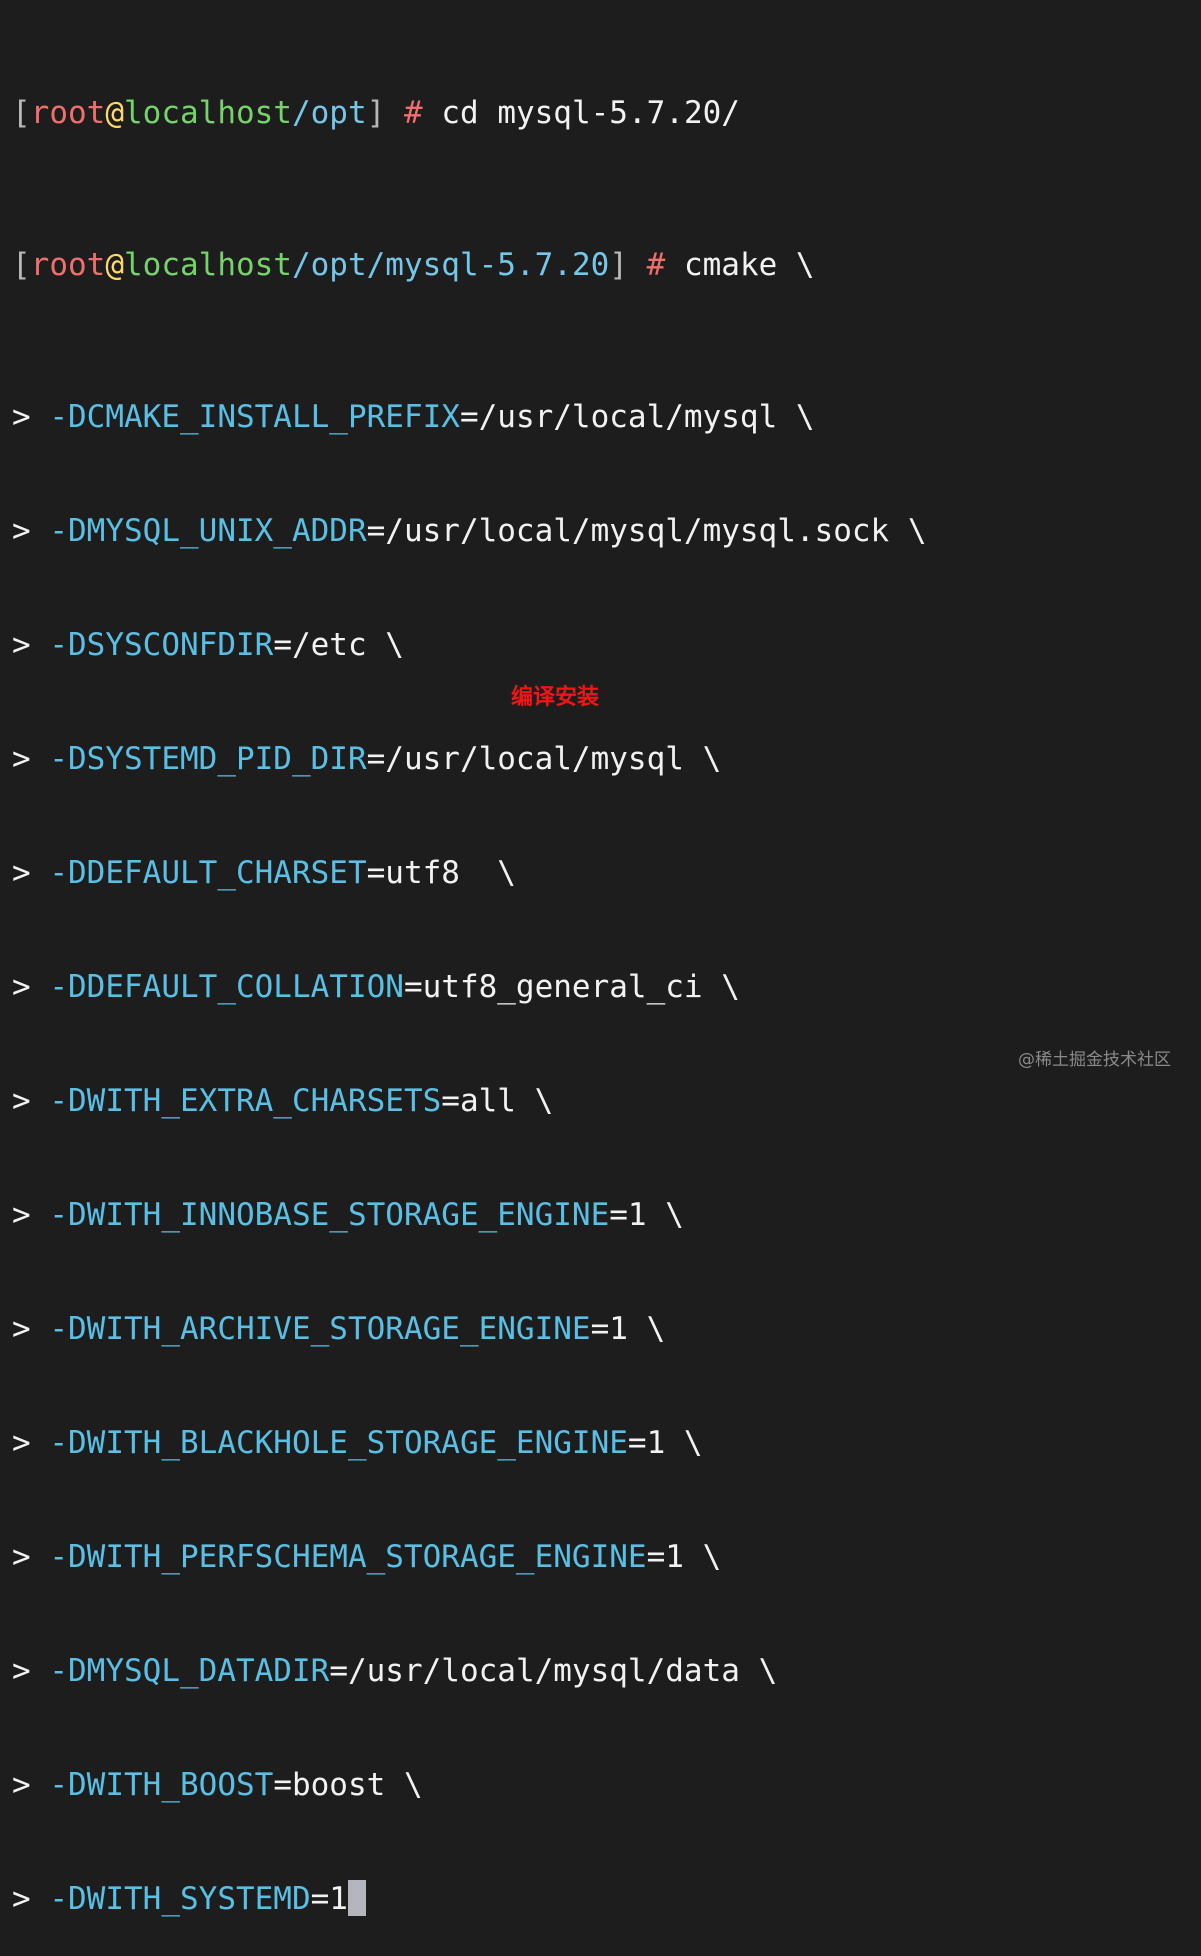 Image resolution: width=1201 pixels, height=1956 pixels. What do you see at coordinates (602, 1101) in the screenshot?
I see `option-line: > -DWITH_EXTRA_CHARSETS=all \` at bounding box center [602, 1101].